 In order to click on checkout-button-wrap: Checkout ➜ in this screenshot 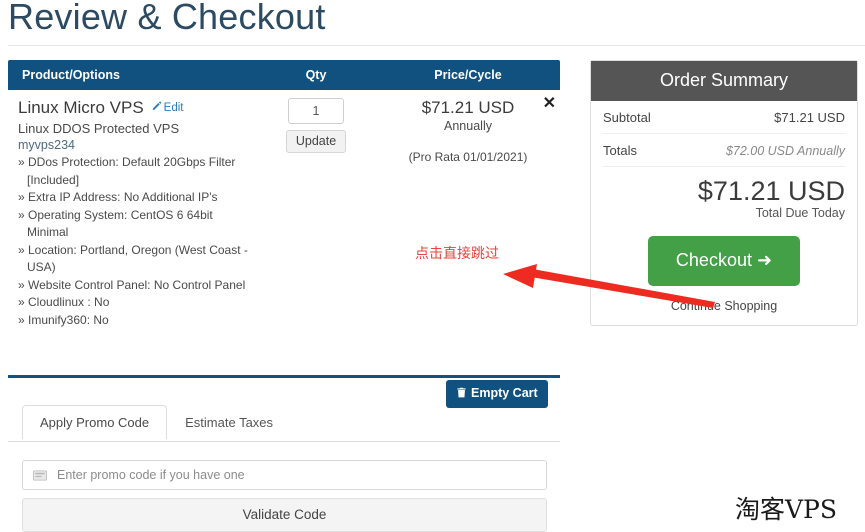, I will do `click(724, 258)`.